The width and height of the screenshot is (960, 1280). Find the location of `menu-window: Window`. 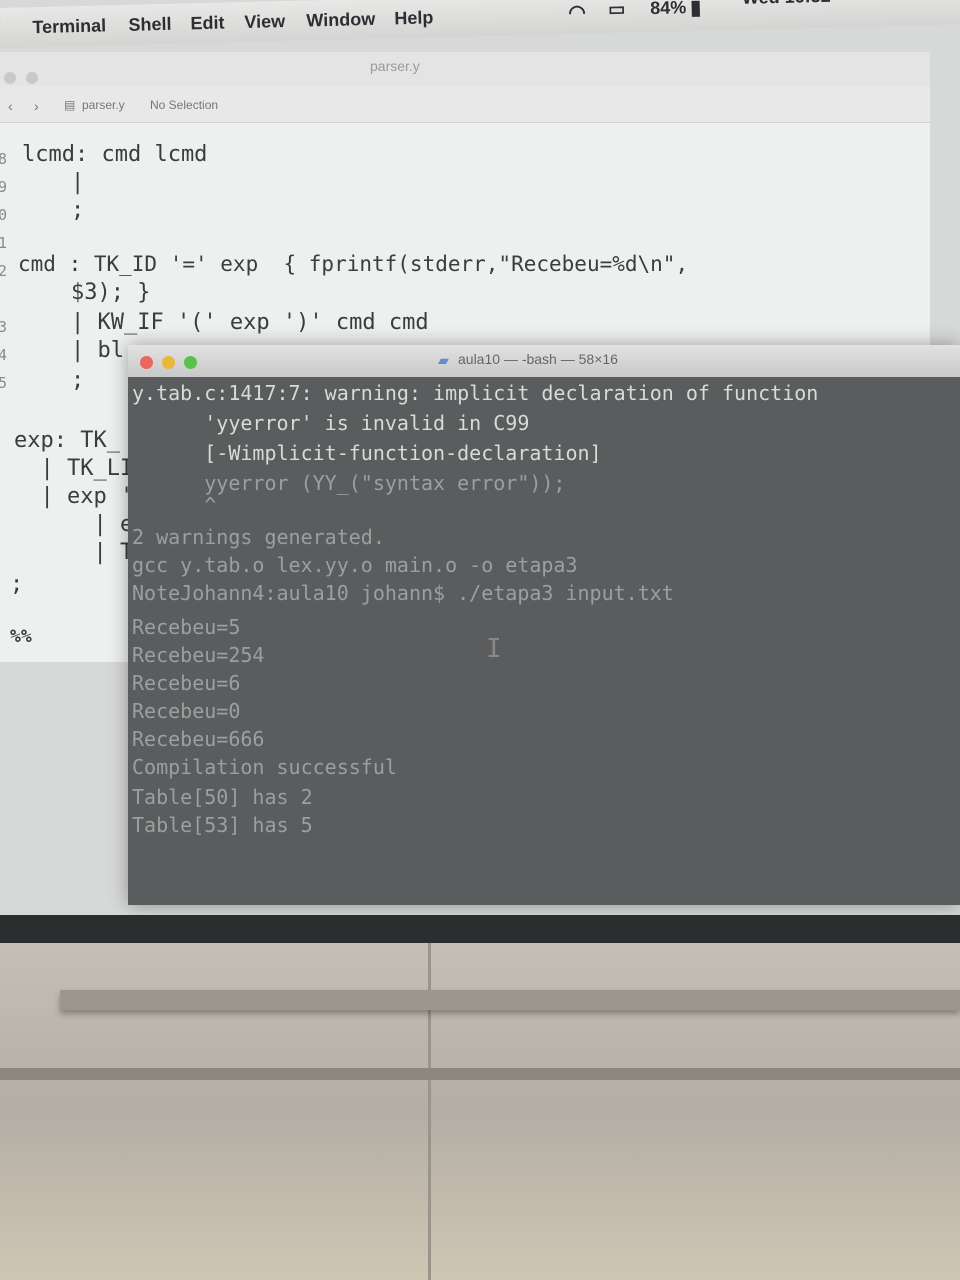

menu-window: Window is located at coordinates (340, 20).